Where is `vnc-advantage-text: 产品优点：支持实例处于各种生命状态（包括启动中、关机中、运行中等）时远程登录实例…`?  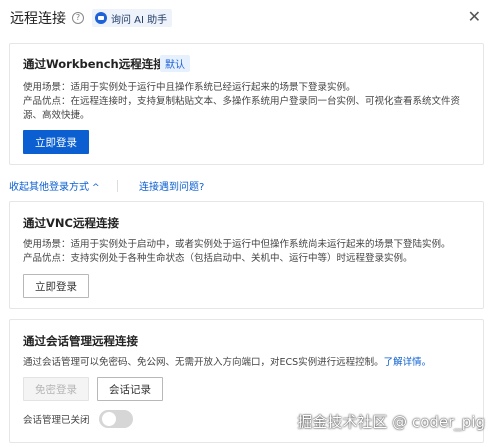 vnc-advantage-text: 产品优点：支持实例处于各种生命状态（包括启动中、关机中、运行中等）时远程登录实例… is located at coordinates (218, 258).